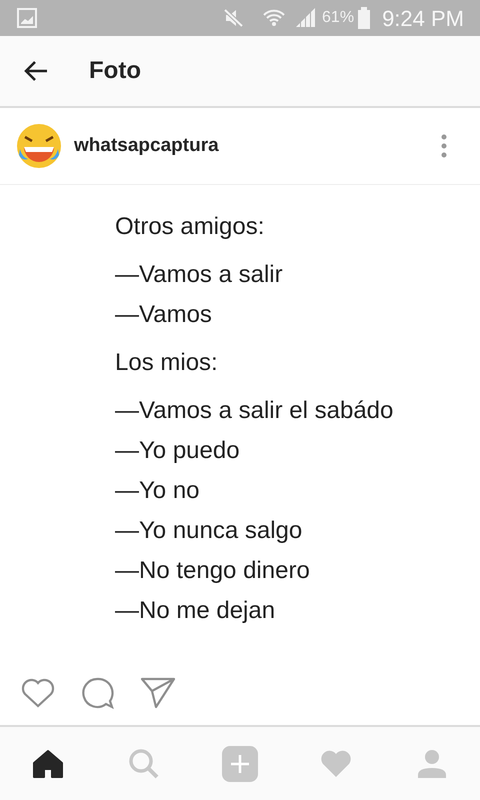 Image resolution: width=480 pixels, height=800 pixels. I want to click on battery-icon, so click(364, 18).